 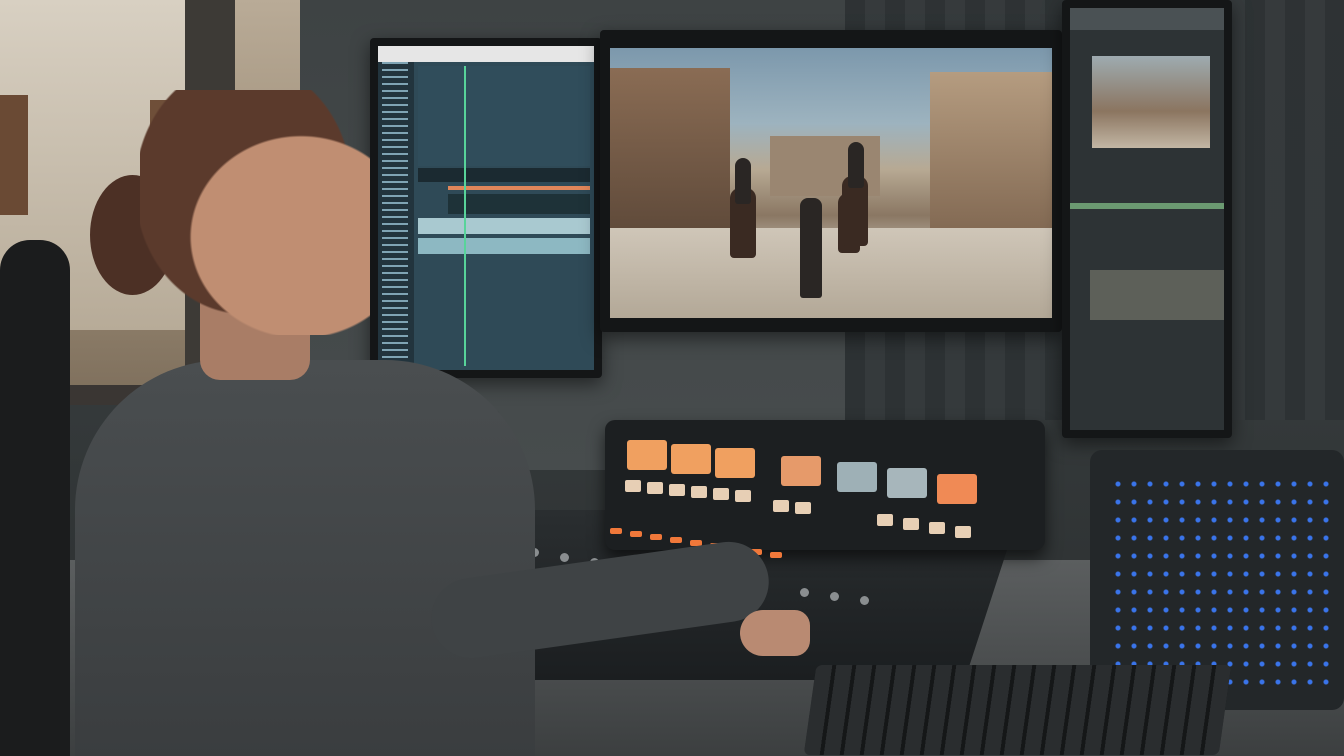 I want to click on left-monitor, so click(x=486, y=208).